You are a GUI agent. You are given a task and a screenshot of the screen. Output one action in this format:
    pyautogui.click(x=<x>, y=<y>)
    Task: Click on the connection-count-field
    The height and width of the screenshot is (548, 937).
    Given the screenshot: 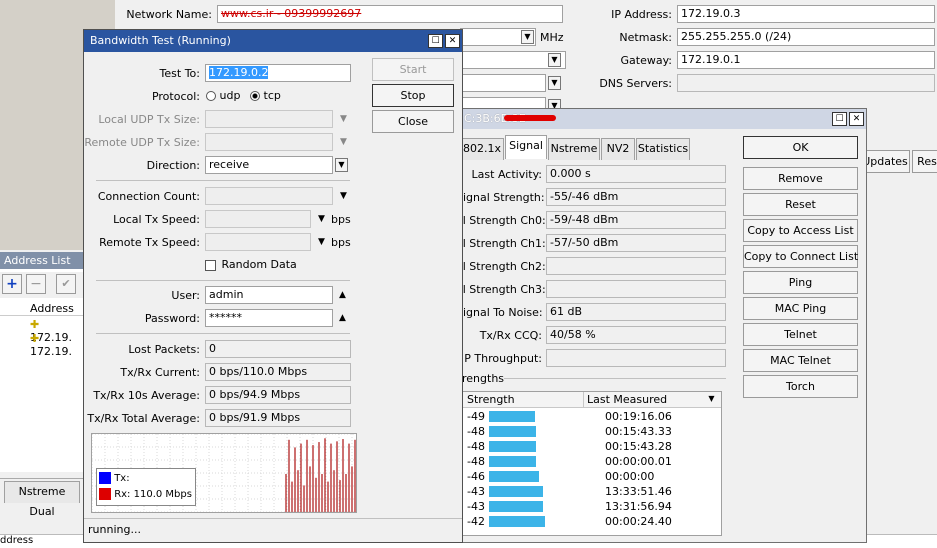 What is the action you would take?
    pyautogui.click(x=269, y=196)
    